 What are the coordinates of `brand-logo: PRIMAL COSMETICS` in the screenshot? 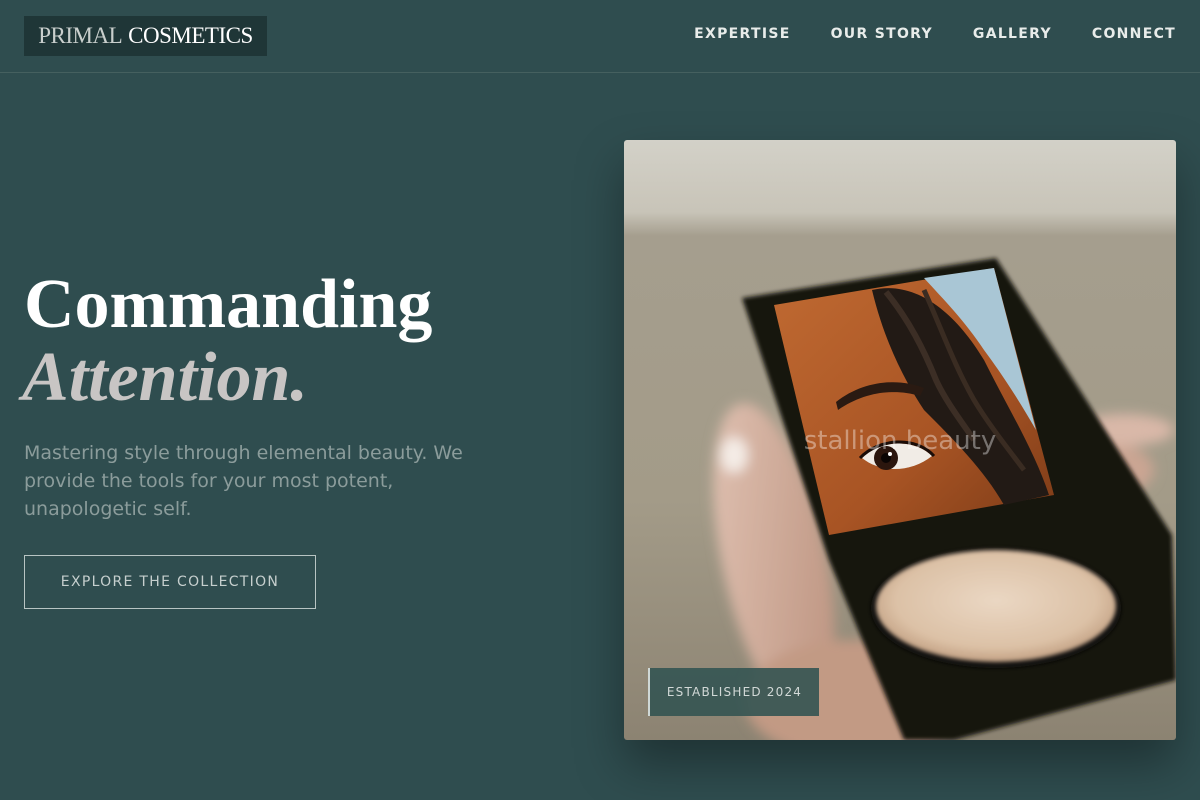 It's located at (145, 36).